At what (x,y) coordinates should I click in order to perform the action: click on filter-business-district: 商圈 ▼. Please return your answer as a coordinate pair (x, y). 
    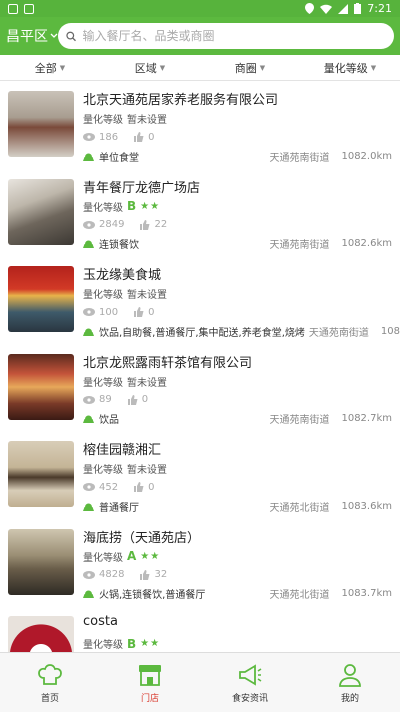
    Looking at the image, I should click on (250, 67).